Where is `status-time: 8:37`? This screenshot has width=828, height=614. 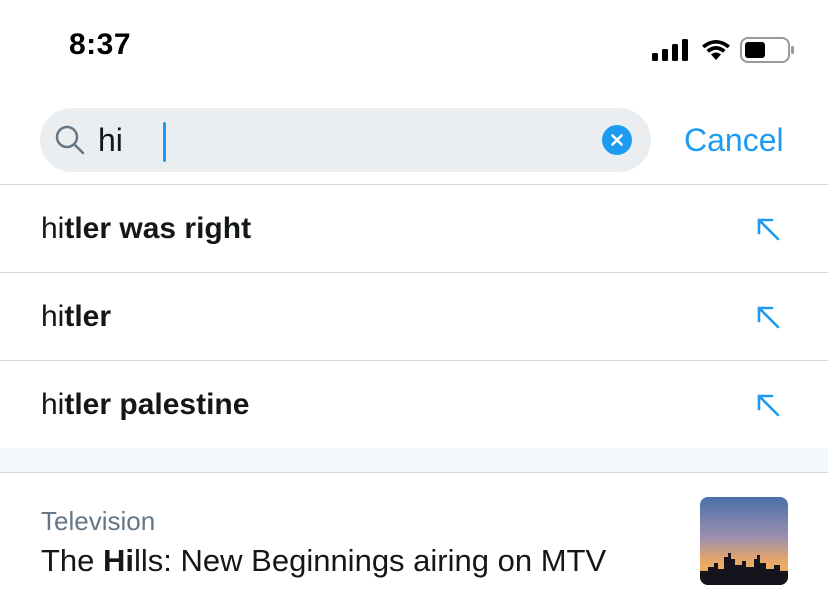 status-time: 8:37 is located at coordinates (100, 44).